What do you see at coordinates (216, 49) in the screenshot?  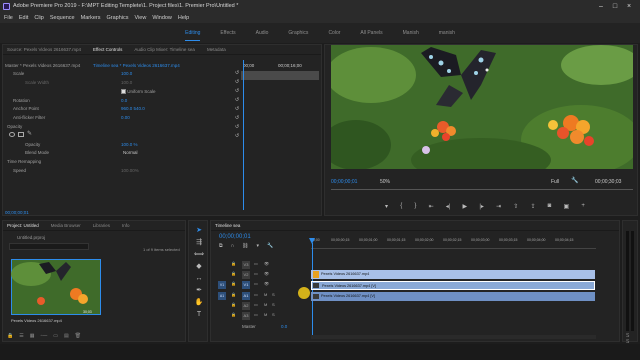 I see `tab-metadata: Metadata` at bounding box center [216, 49].